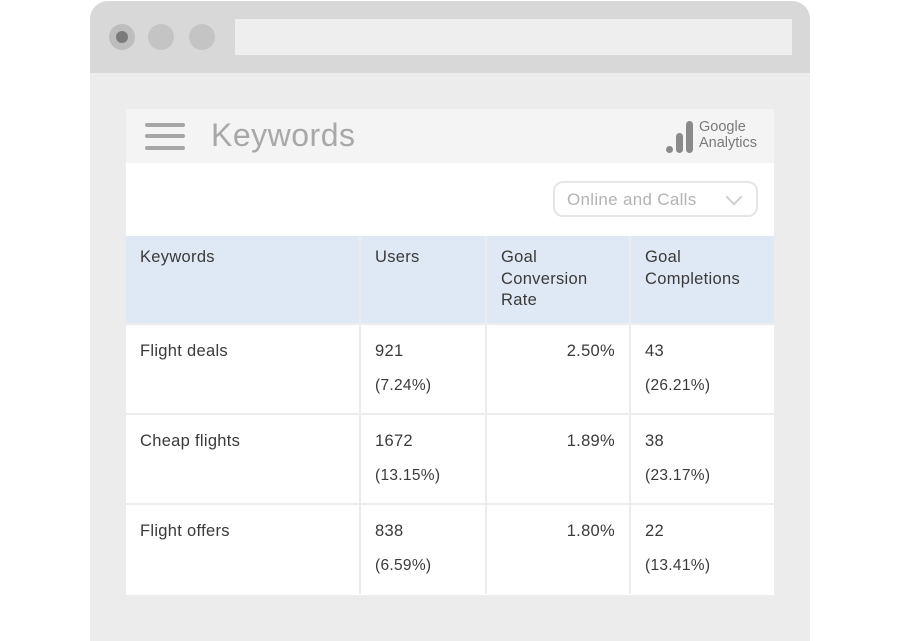 The image size is (900, 641). Describe the element at coordinates (423, 548) in the screenshot. I see `users-cell: 838 (6.59%)` at that location.